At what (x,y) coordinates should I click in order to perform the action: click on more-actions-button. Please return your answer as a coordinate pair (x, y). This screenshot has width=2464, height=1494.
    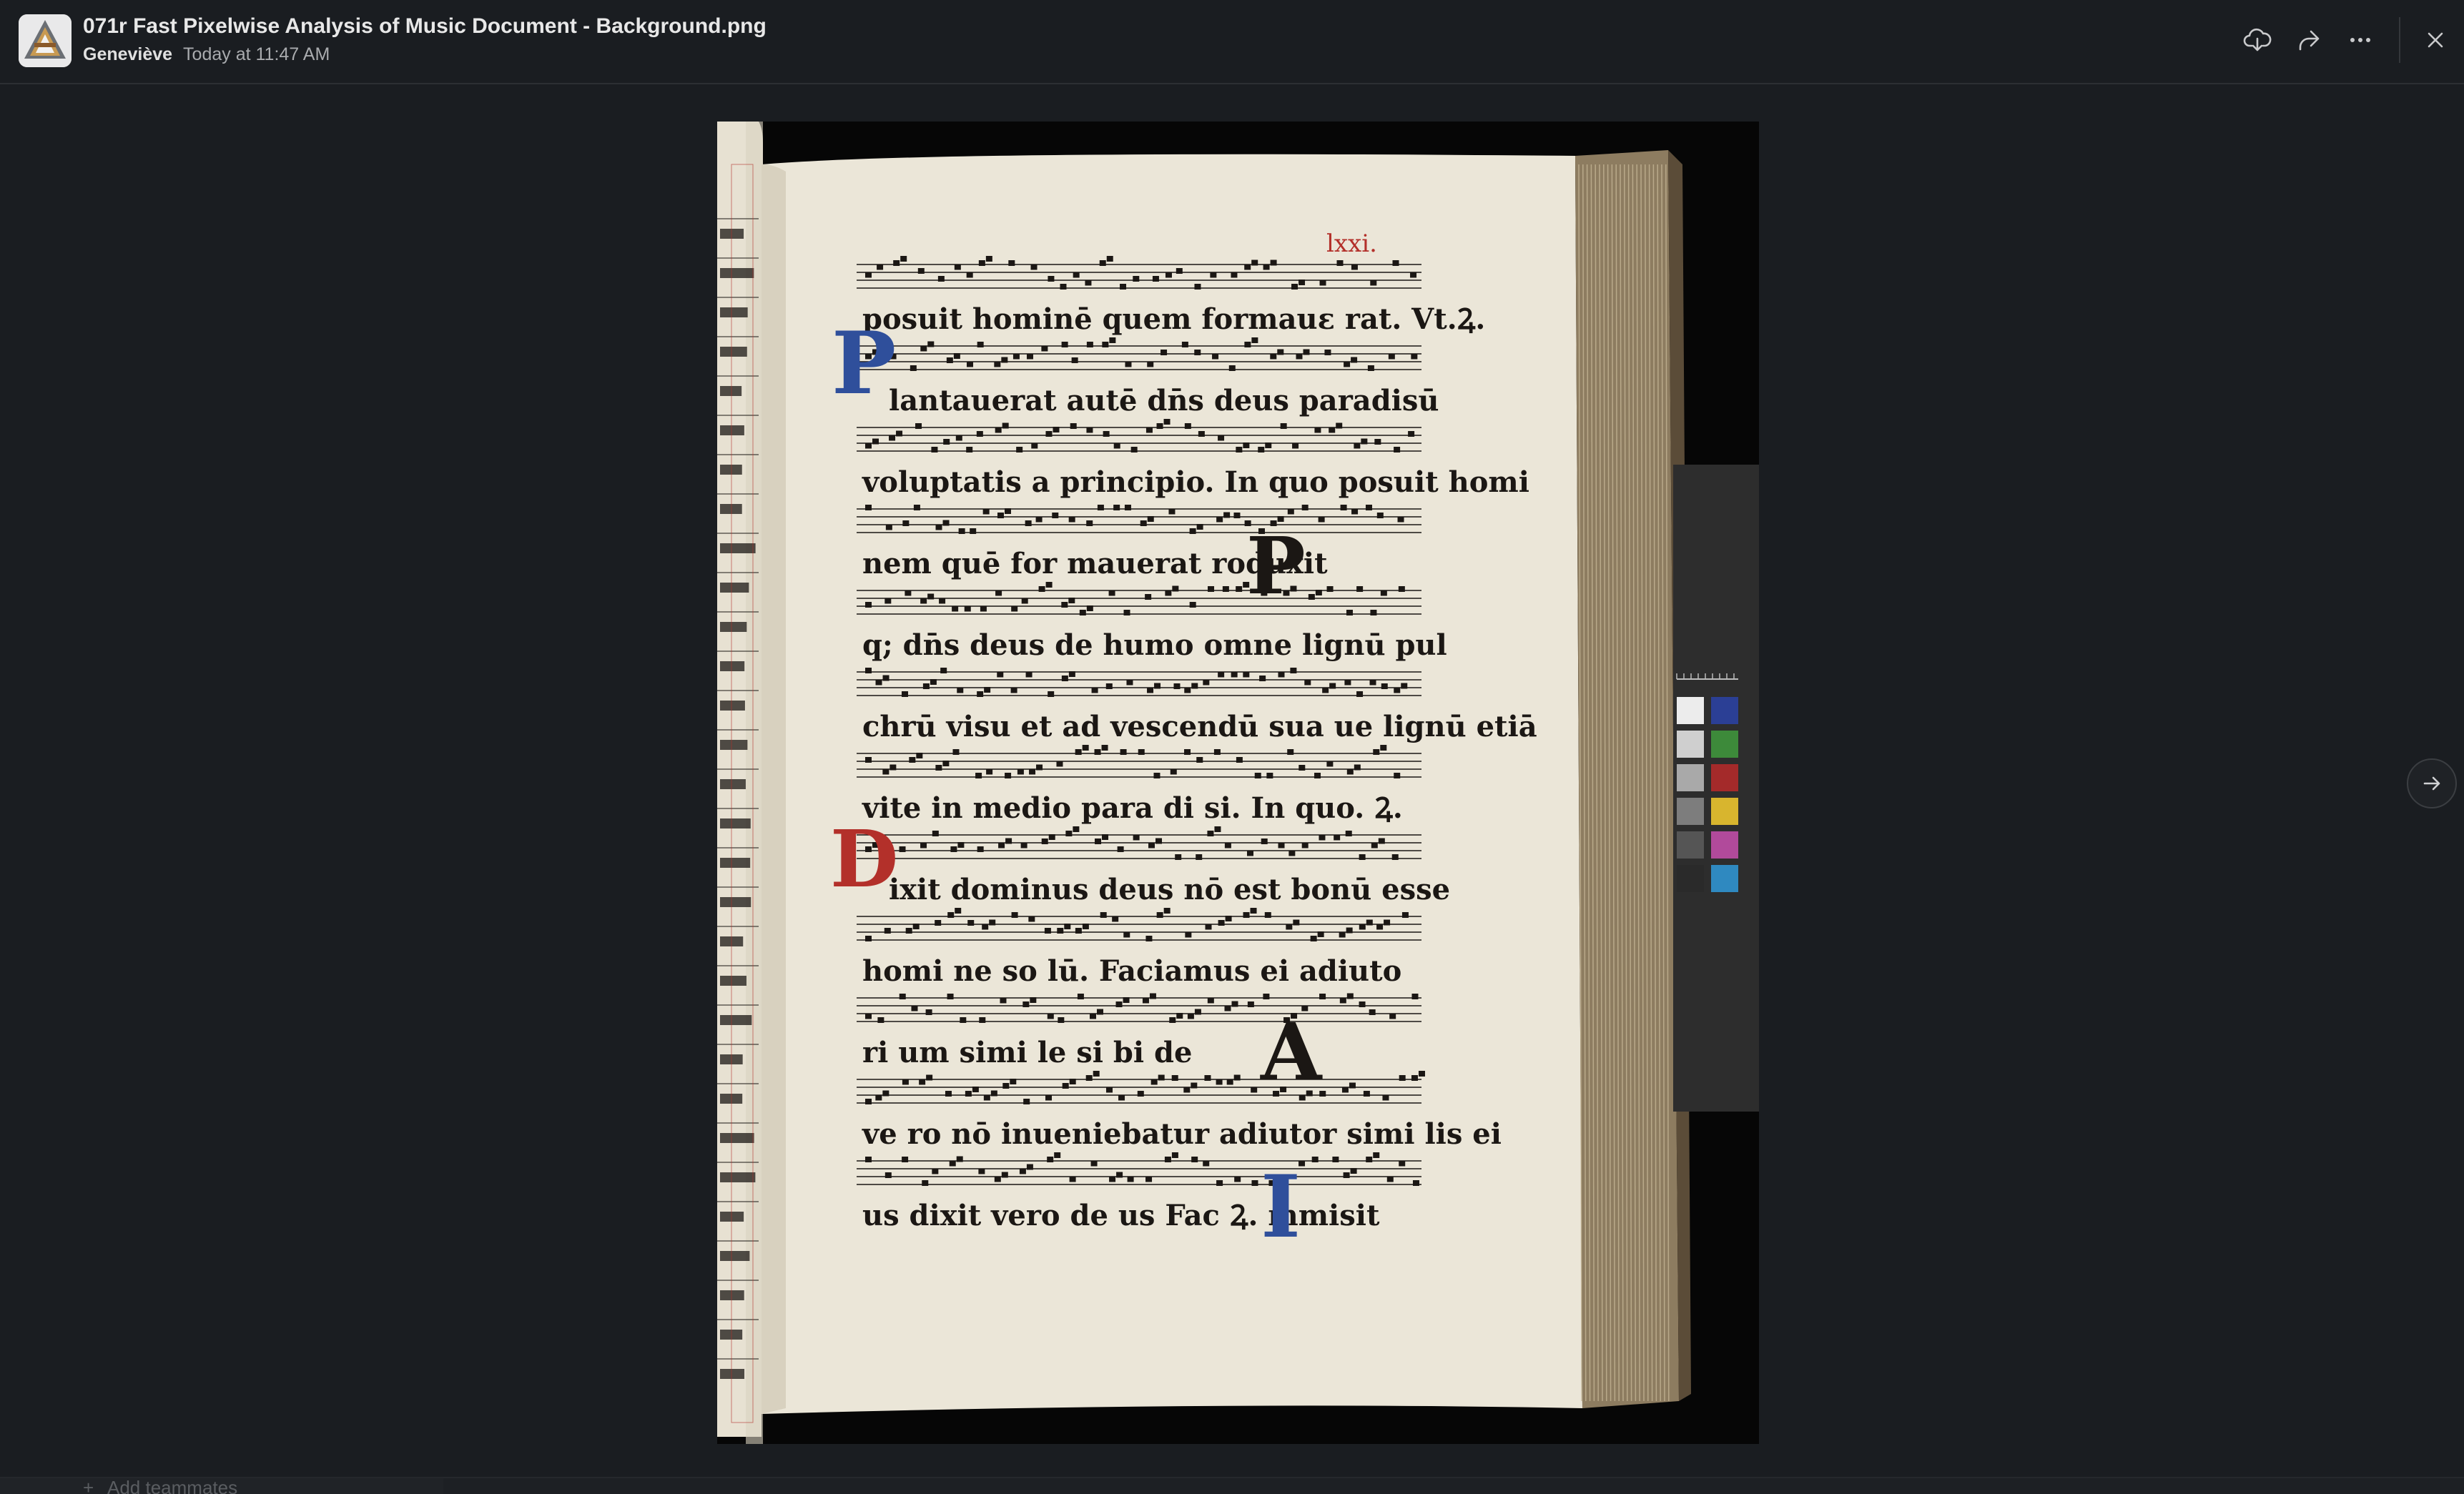
    Looking at the image, I should click on (2360, 40).